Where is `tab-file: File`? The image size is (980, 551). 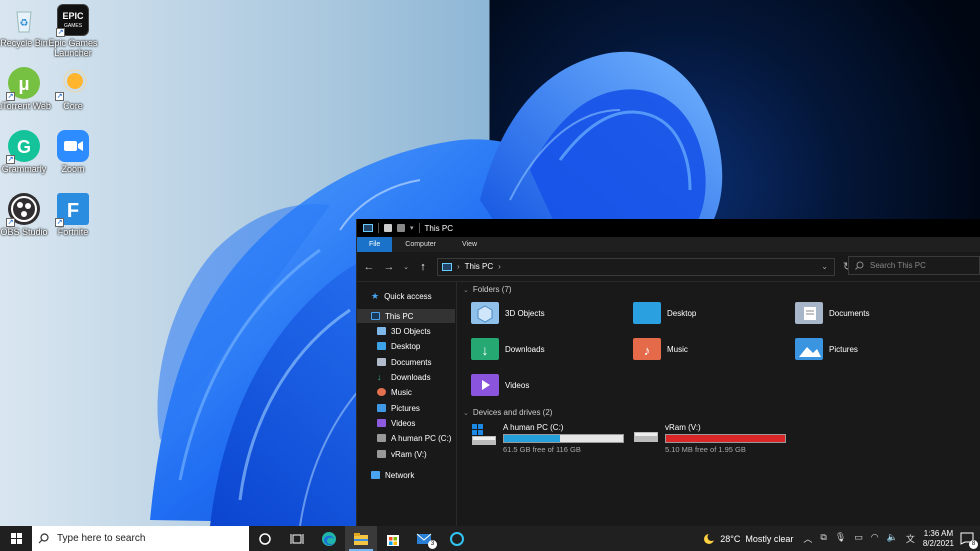 tab-file: File is located at coordinates (375, 244).